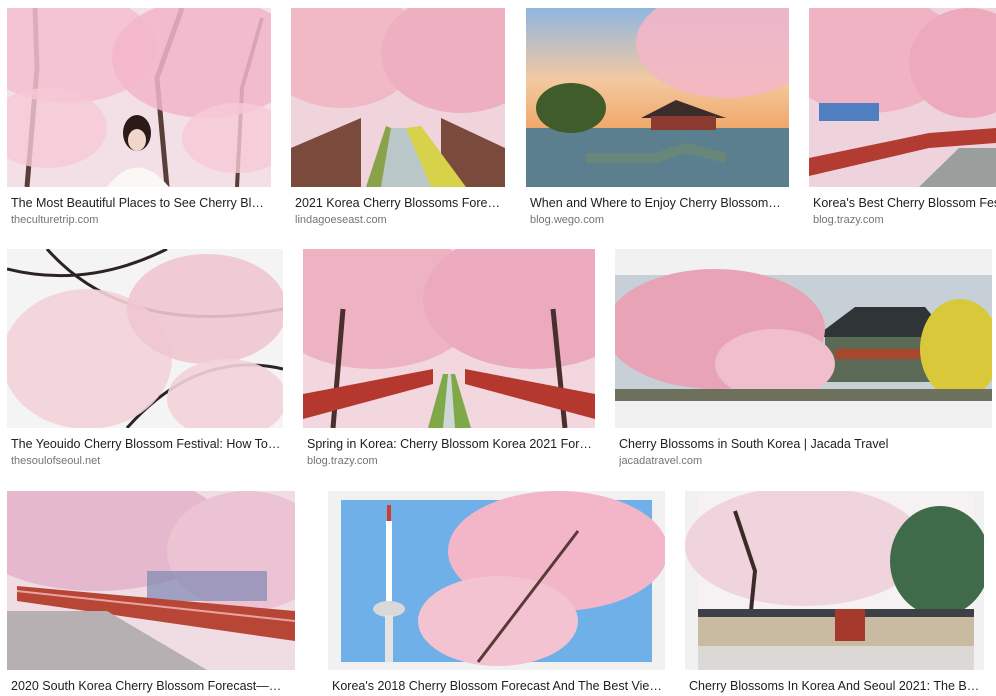  What do you see at coordinates (55, 220) in the screenshot?
I see `result-source: theculturetrip.com` at bounding box center [55, 220].